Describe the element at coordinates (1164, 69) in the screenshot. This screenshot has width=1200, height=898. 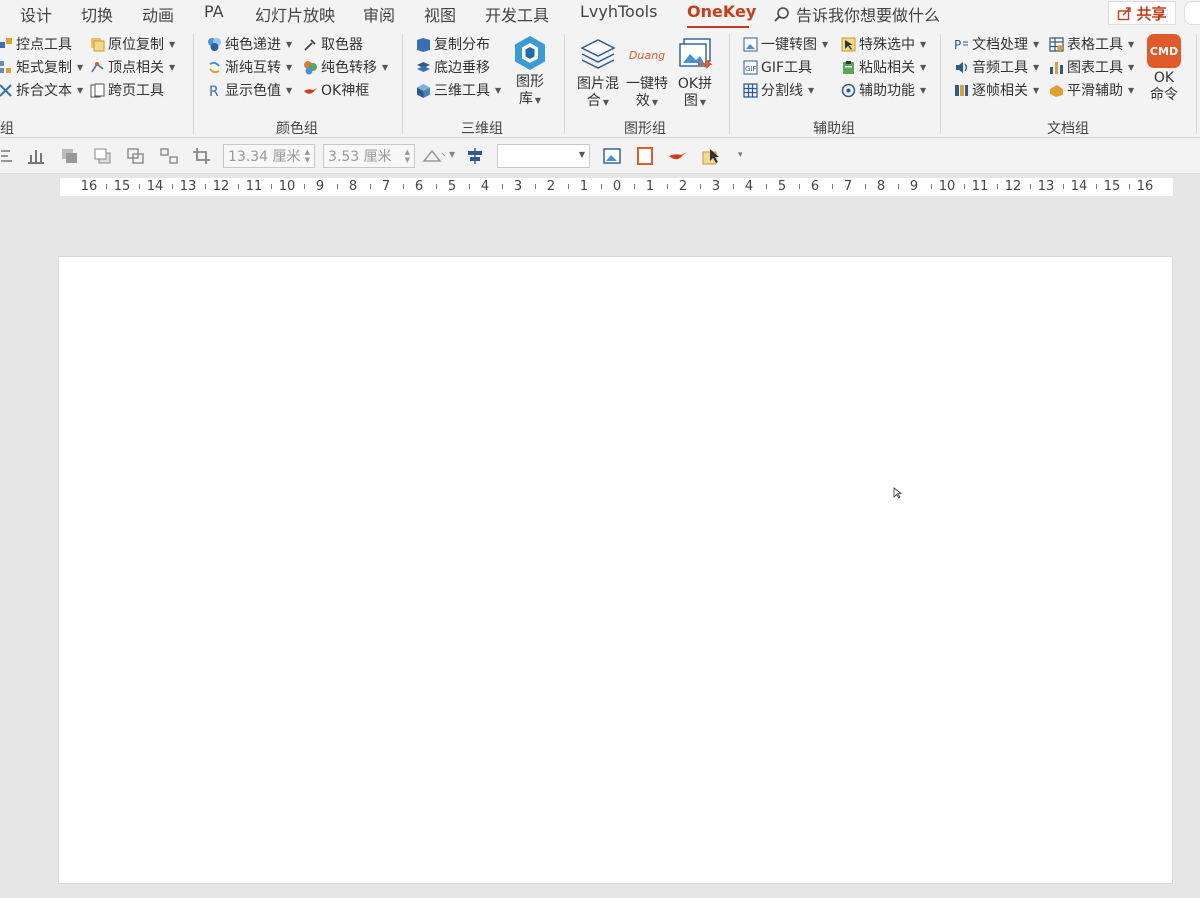
I see `ok-command-button: CMD OK 命令` at that location.